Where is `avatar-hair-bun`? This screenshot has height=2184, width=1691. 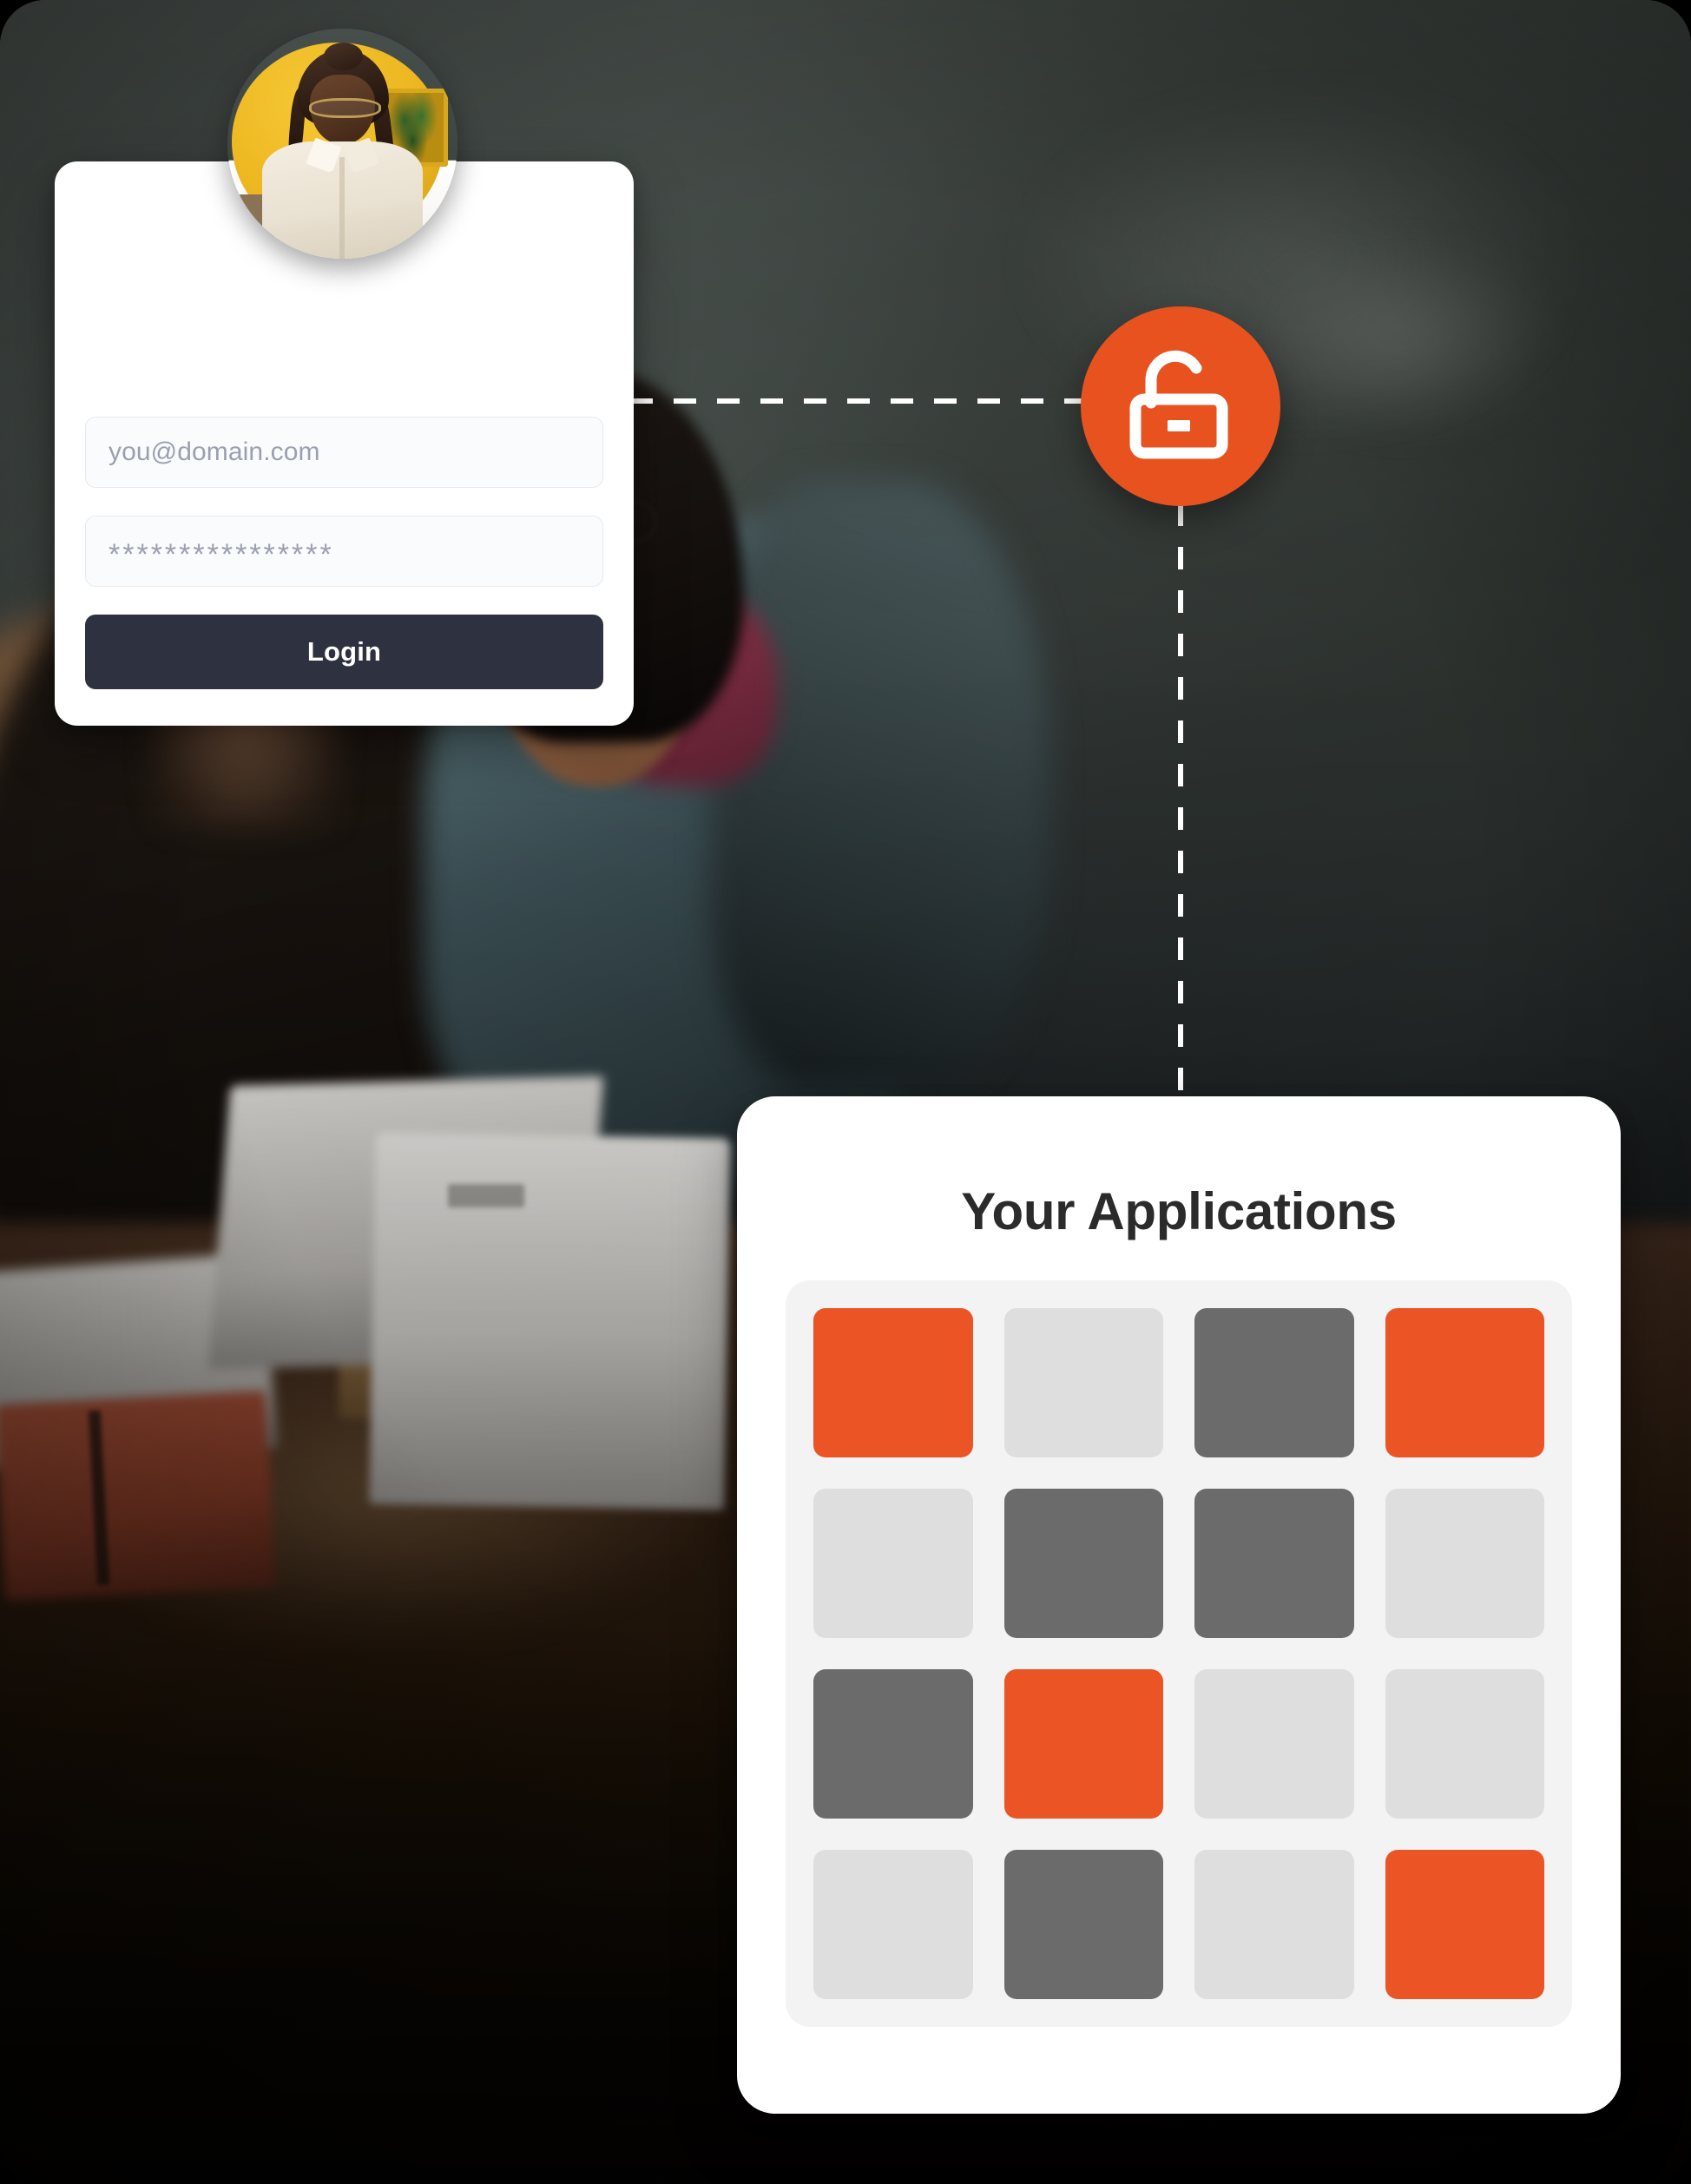 avatar-hair-bun is located at coordinates (344, 56).